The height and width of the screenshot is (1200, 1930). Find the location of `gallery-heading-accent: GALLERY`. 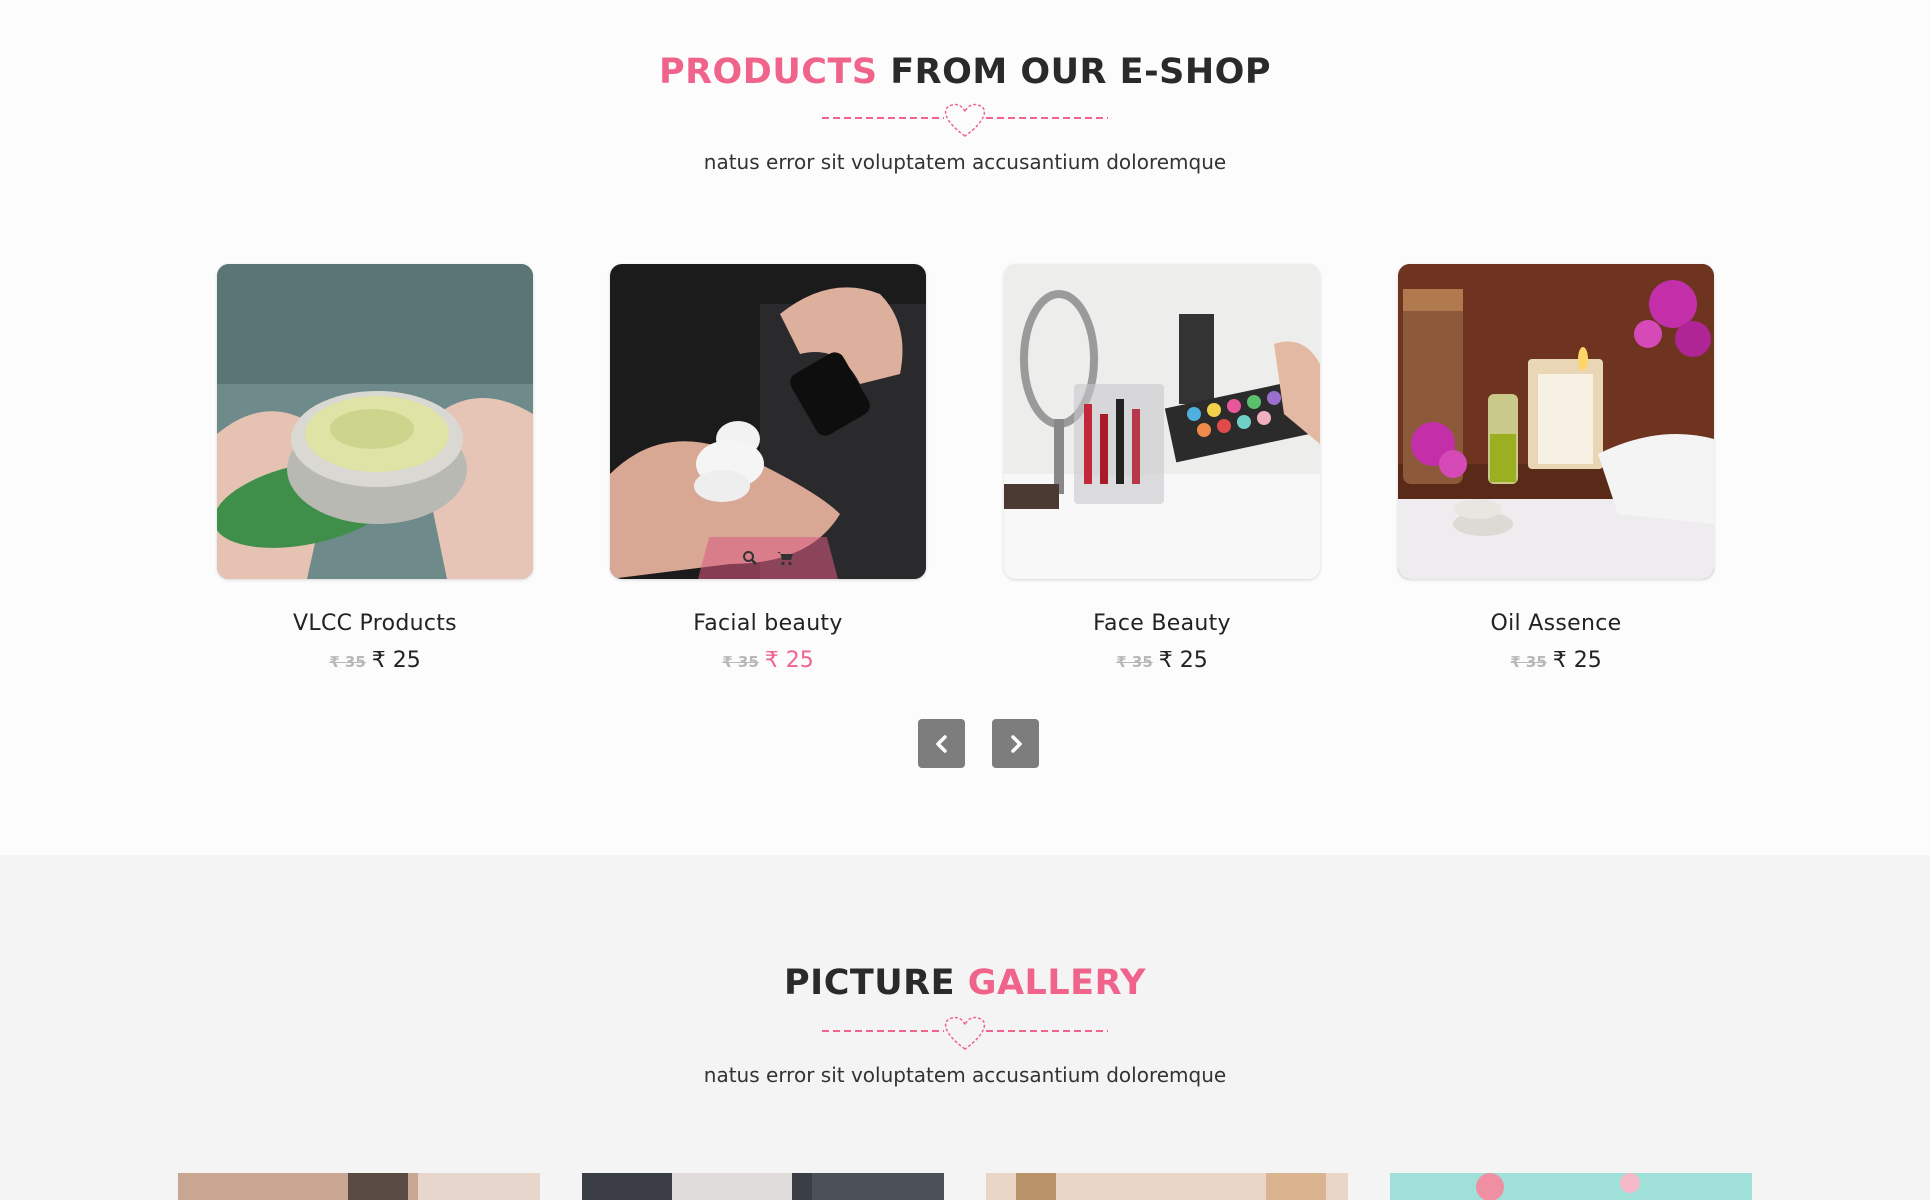

gallery-heading-accent: GALLERY is located at coordinates (1056, 983).